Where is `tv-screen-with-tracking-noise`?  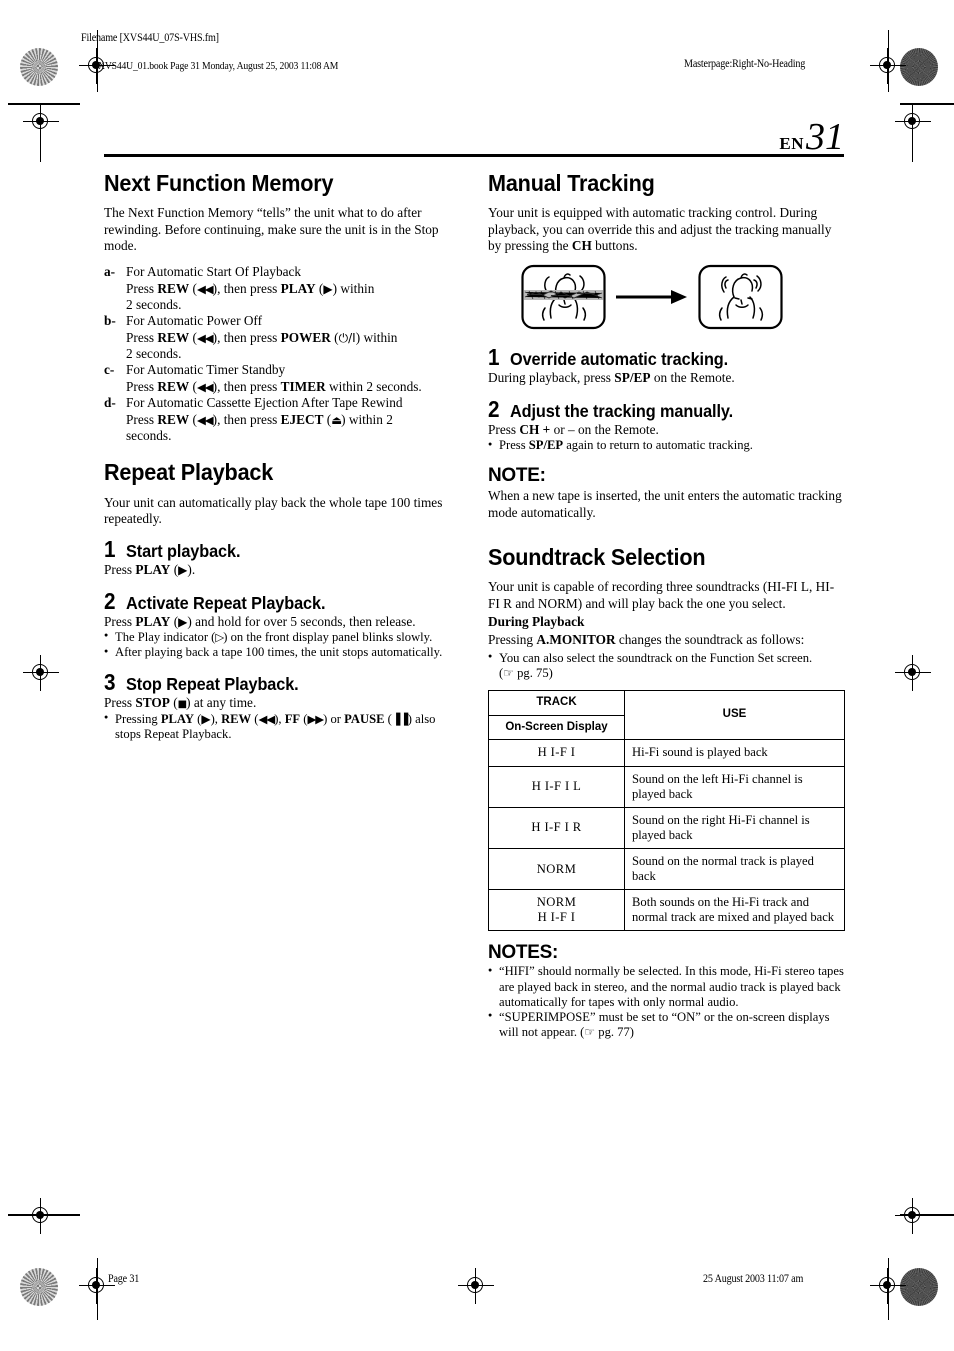
tv-screen-with-tracking-noise is located at coordinates (563, 297).